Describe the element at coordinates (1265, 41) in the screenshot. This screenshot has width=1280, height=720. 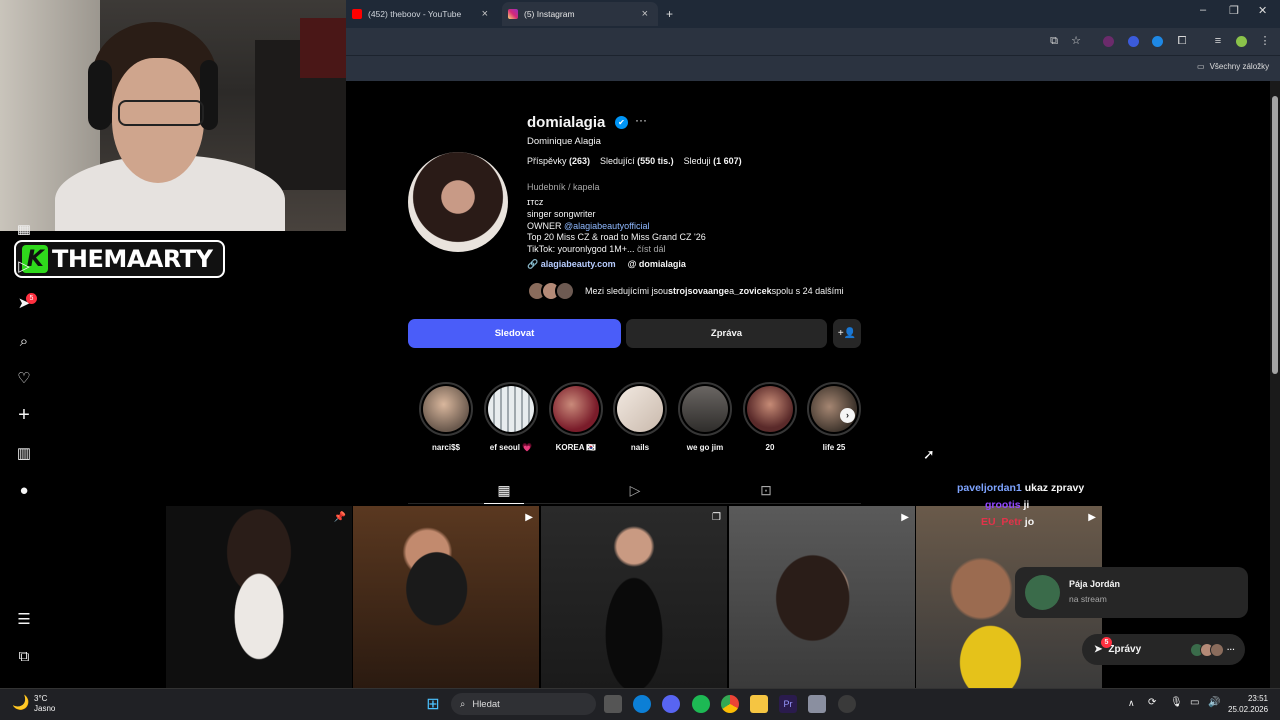
I see `menu-kebab-icon: ⋮` at that location.